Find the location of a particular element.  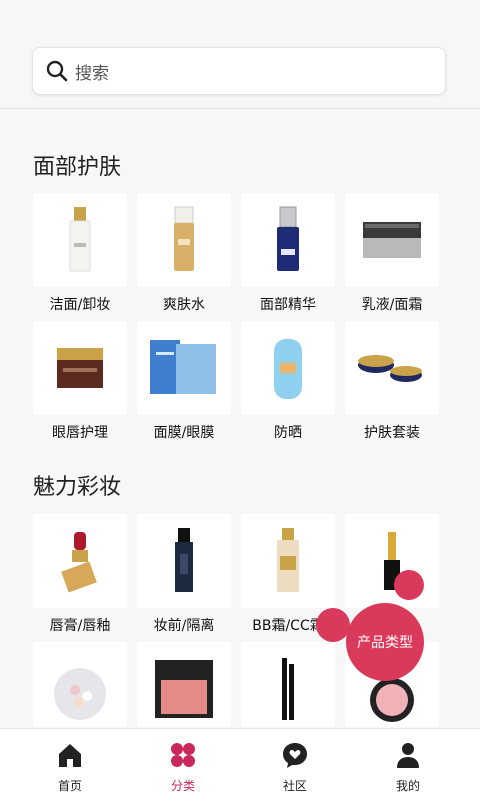

category-label: 洁面/卸妆 is located at coordinates (80, 305).